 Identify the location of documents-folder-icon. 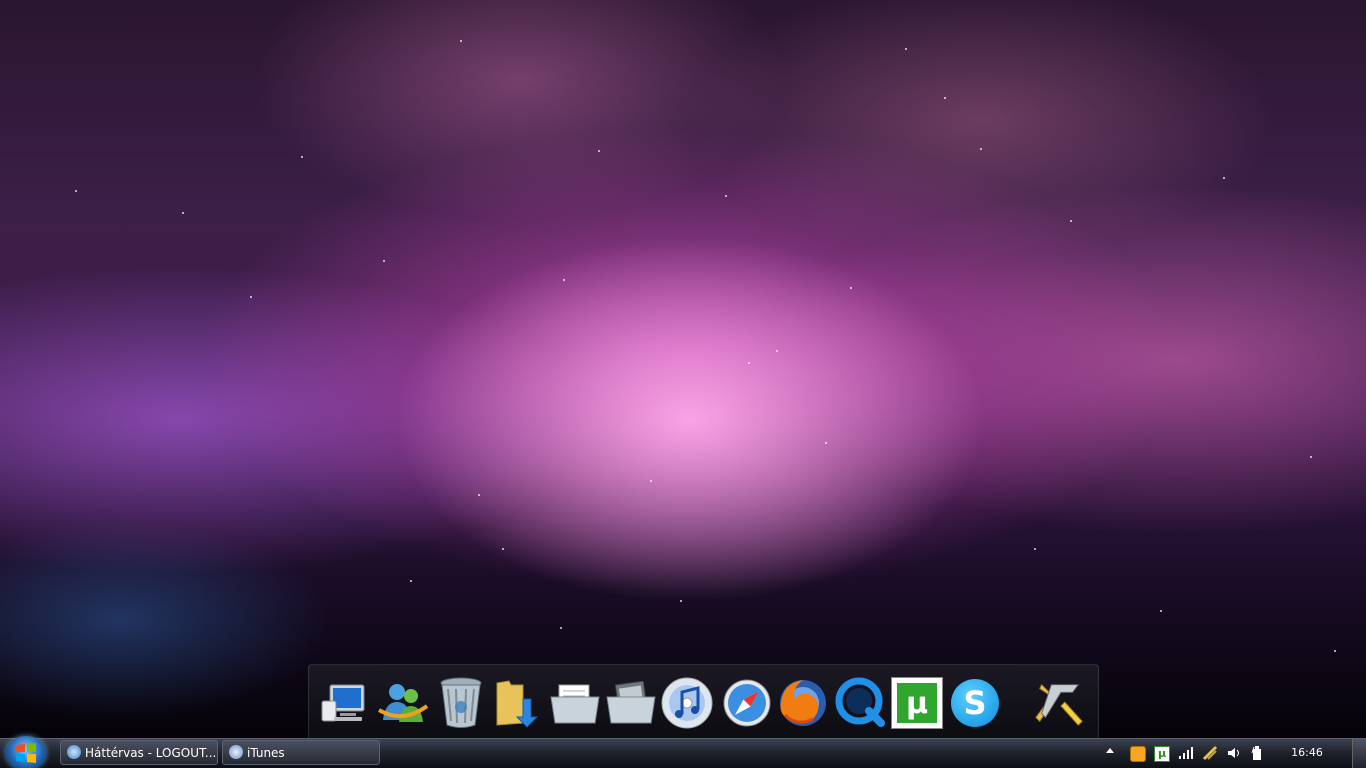
(575, 703).